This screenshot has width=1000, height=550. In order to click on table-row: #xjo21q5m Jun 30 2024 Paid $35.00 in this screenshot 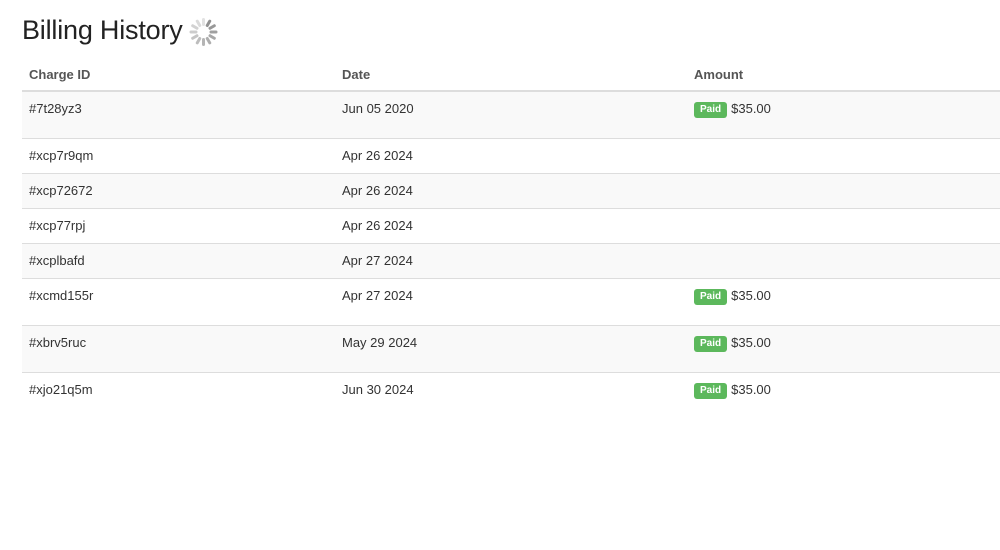, I will do `click(511, 395)`.